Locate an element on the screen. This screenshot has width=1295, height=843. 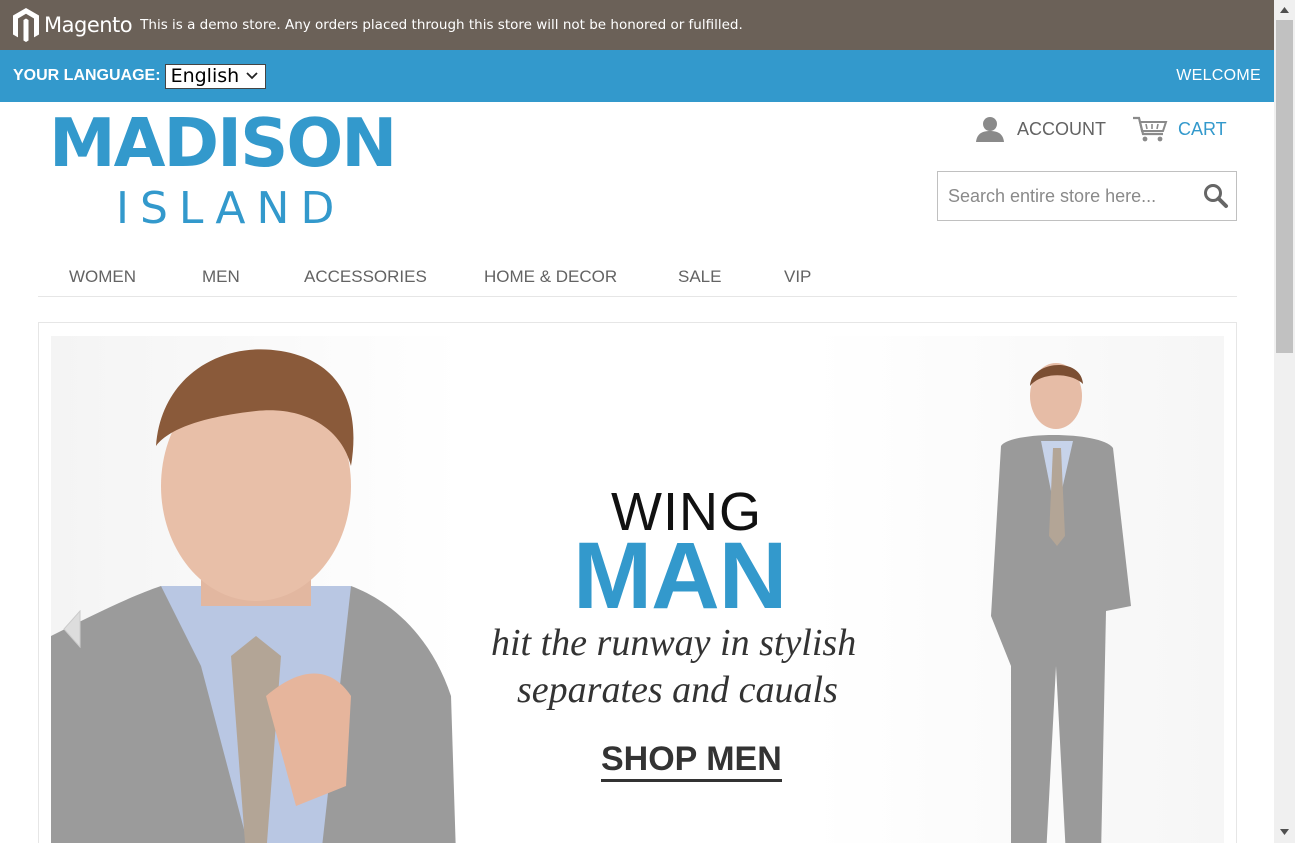
language-select: English is located at coordinates (215, 76).